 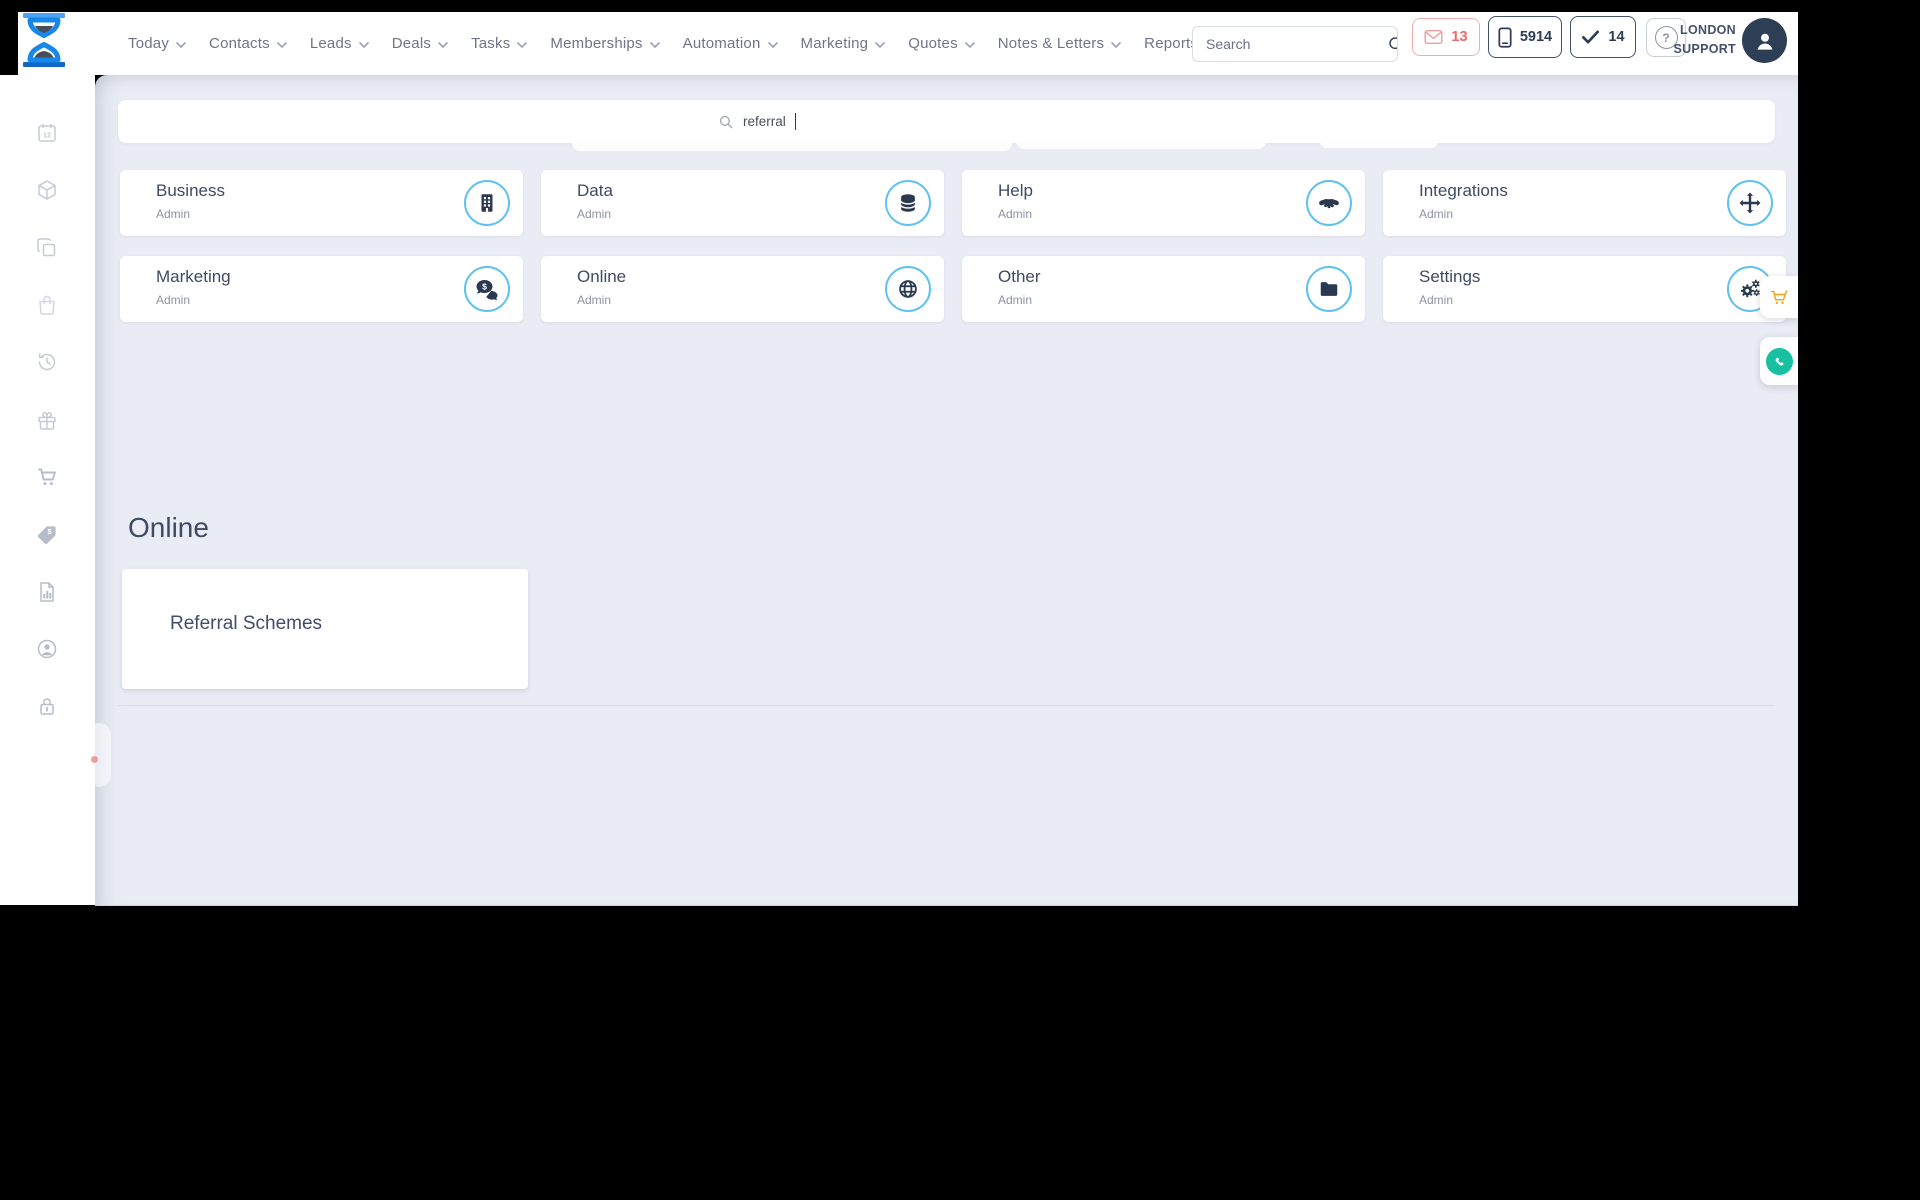 What do you see at coordinates (190, 190) in the screenshot?
I see `card-title: Business` at bounding box center [190, 190].